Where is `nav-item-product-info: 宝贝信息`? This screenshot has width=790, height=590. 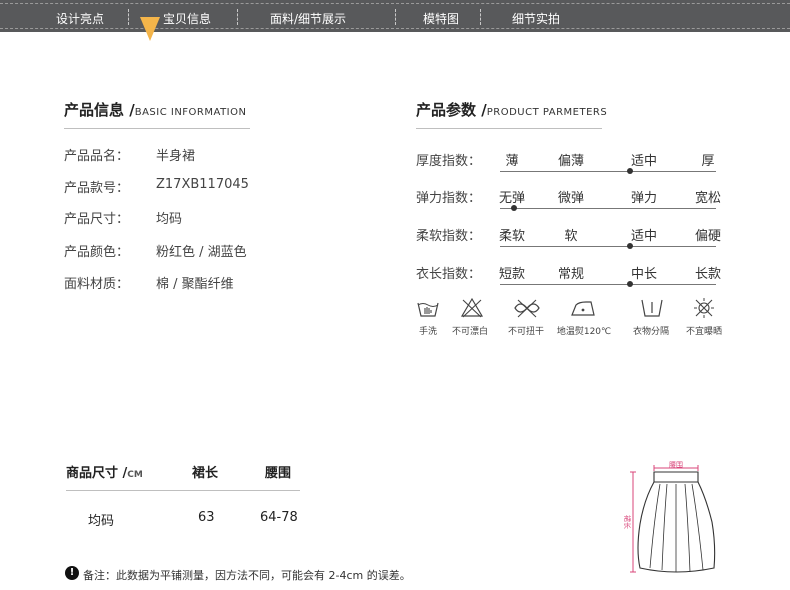 nav-item-product-info: 宝贝信息 is located at coordinates (187, 18).